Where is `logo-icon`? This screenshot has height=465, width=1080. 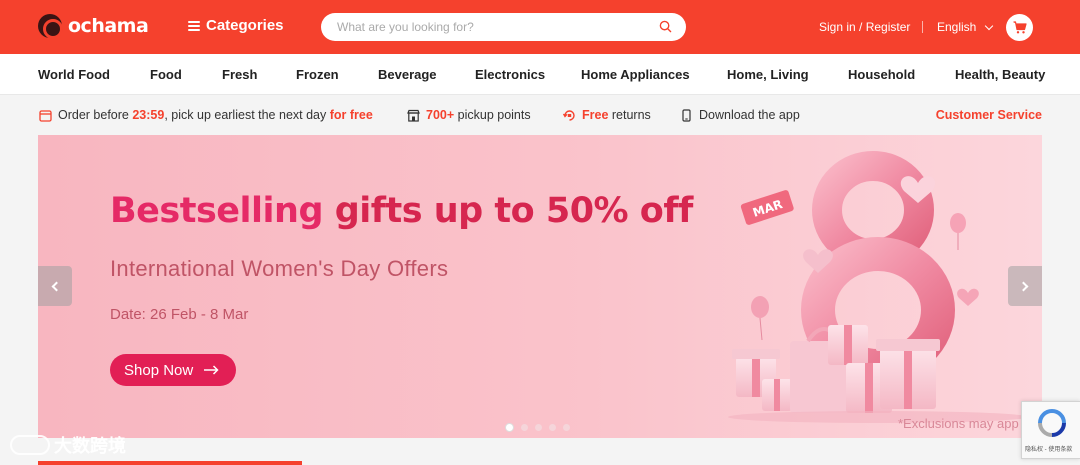 logo-icon is located at coordinates (50, 26).